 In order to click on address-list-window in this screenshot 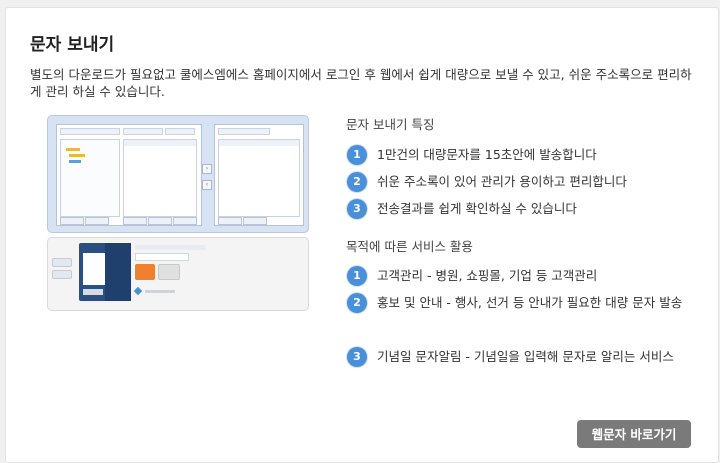, I will do `click(129, 175)`.